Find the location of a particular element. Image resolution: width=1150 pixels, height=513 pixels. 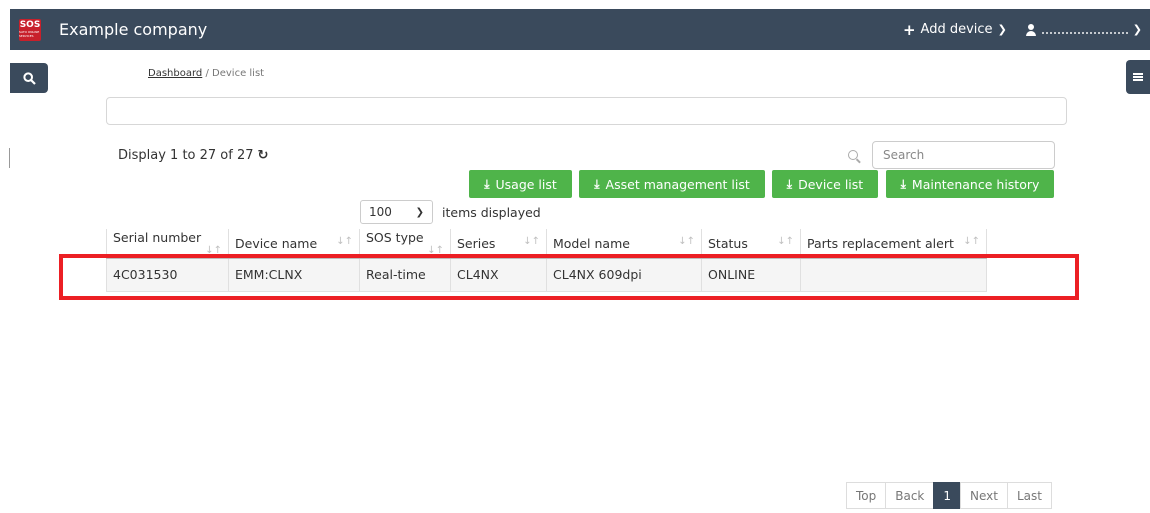

pagination-back: Back is located at coordinates (910, 495).